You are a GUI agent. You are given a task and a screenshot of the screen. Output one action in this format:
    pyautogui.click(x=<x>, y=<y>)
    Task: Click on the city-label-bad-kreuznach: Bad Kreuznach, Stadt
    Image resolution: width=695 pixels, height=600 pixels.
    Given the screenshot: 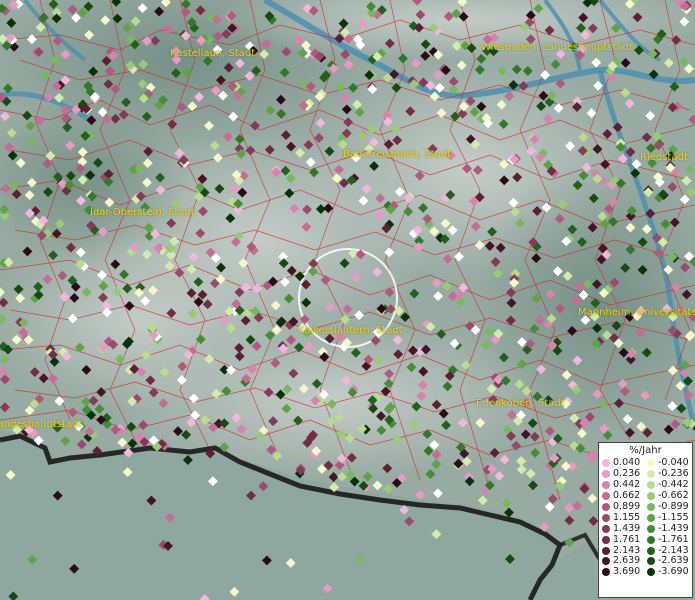 What is the action you would take?
    pyautogui.click(x=397, y=154)
    